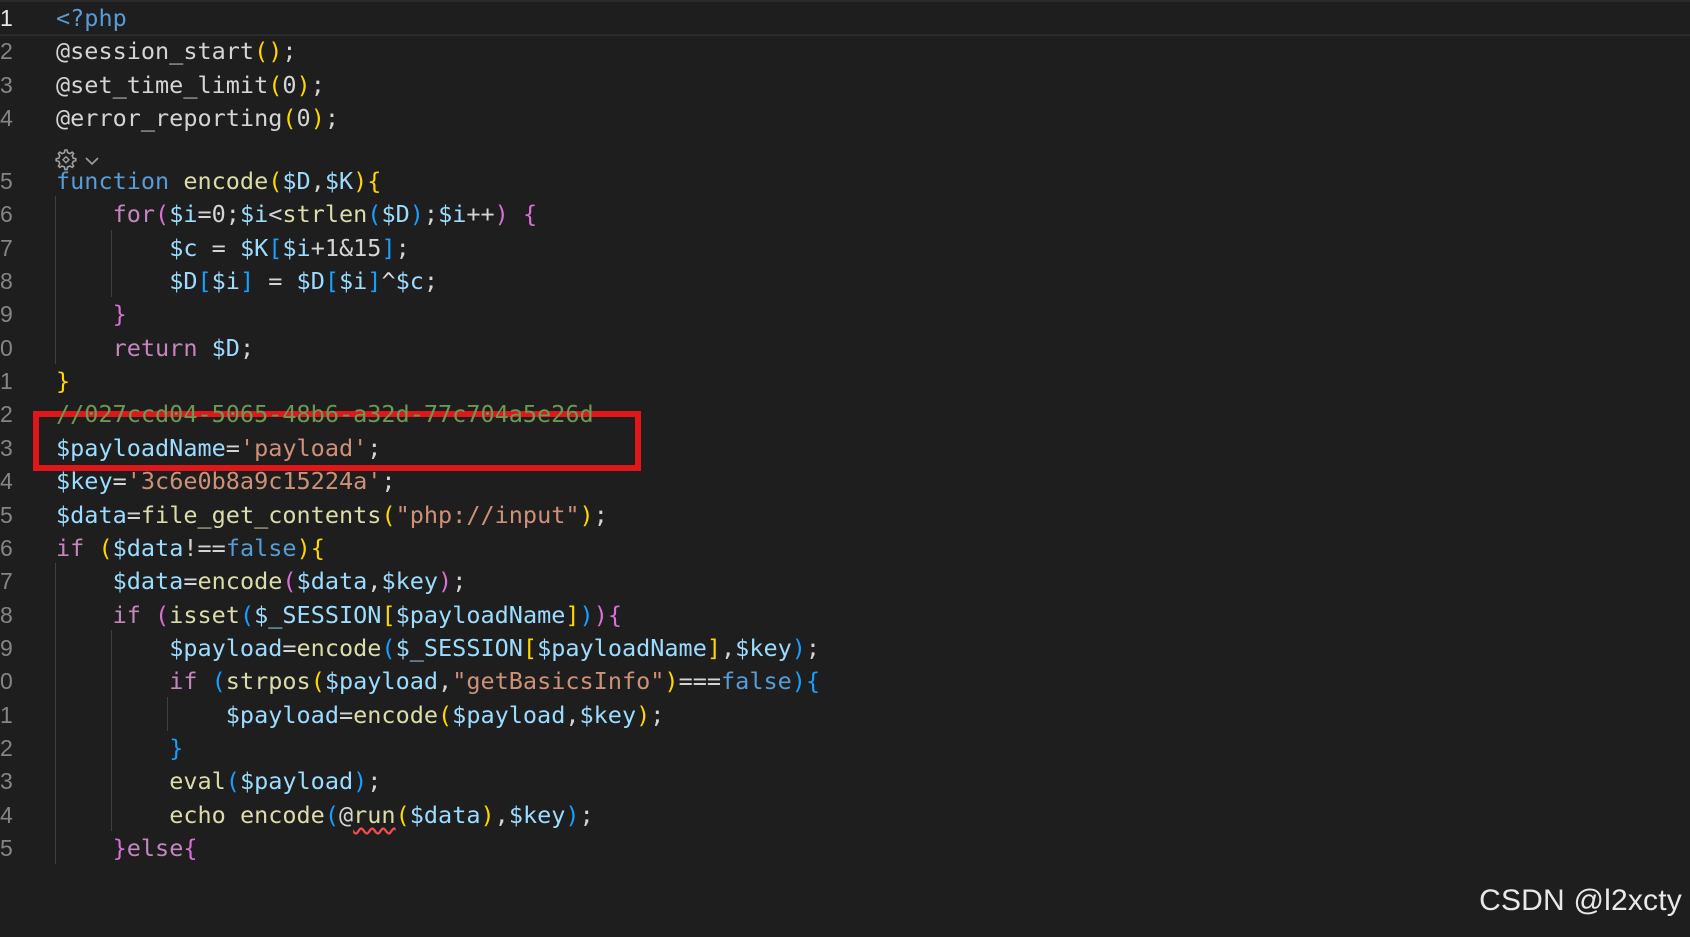 The image size is (1690, 937). I want to click on code-line: 1}, so click(845, 381).